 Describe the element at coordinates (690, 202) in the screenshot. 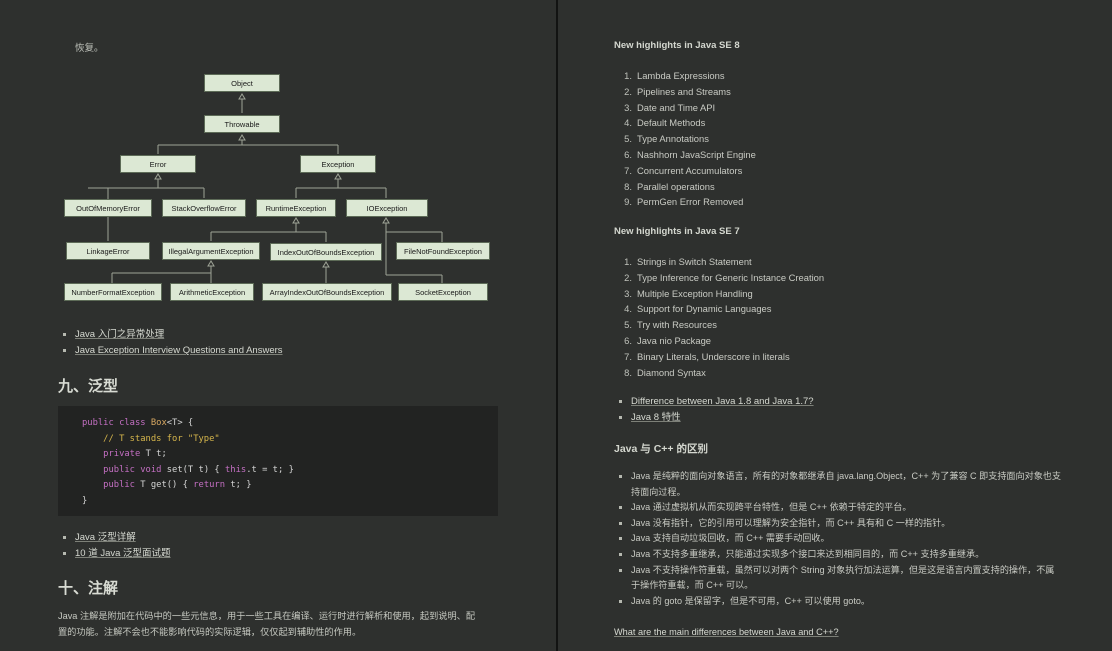

I see `item-text: PermGen Error Removed` at that location.